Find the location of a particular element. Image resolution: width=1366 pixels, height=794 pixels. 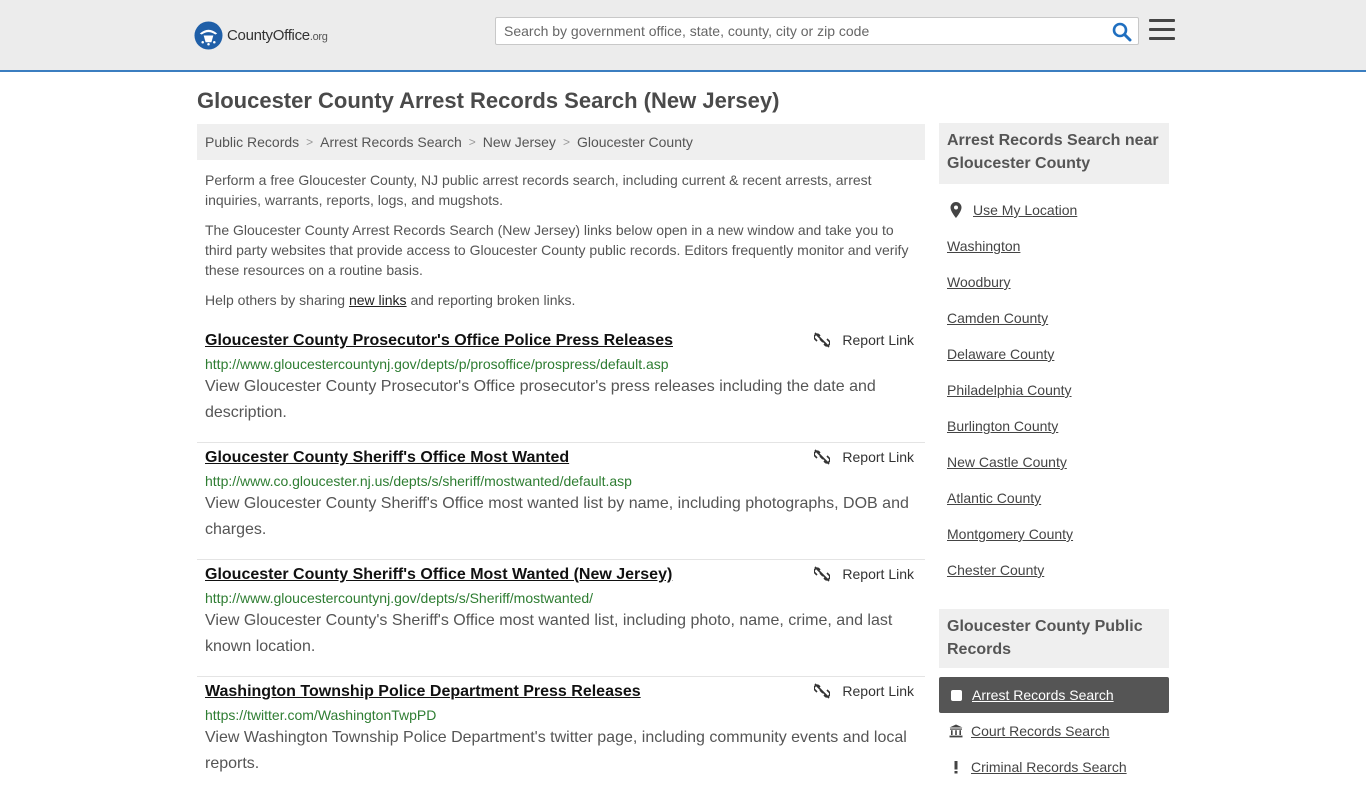

nearby-link-atlantic-county: Atlantic County is located at coordinates (994, 498).